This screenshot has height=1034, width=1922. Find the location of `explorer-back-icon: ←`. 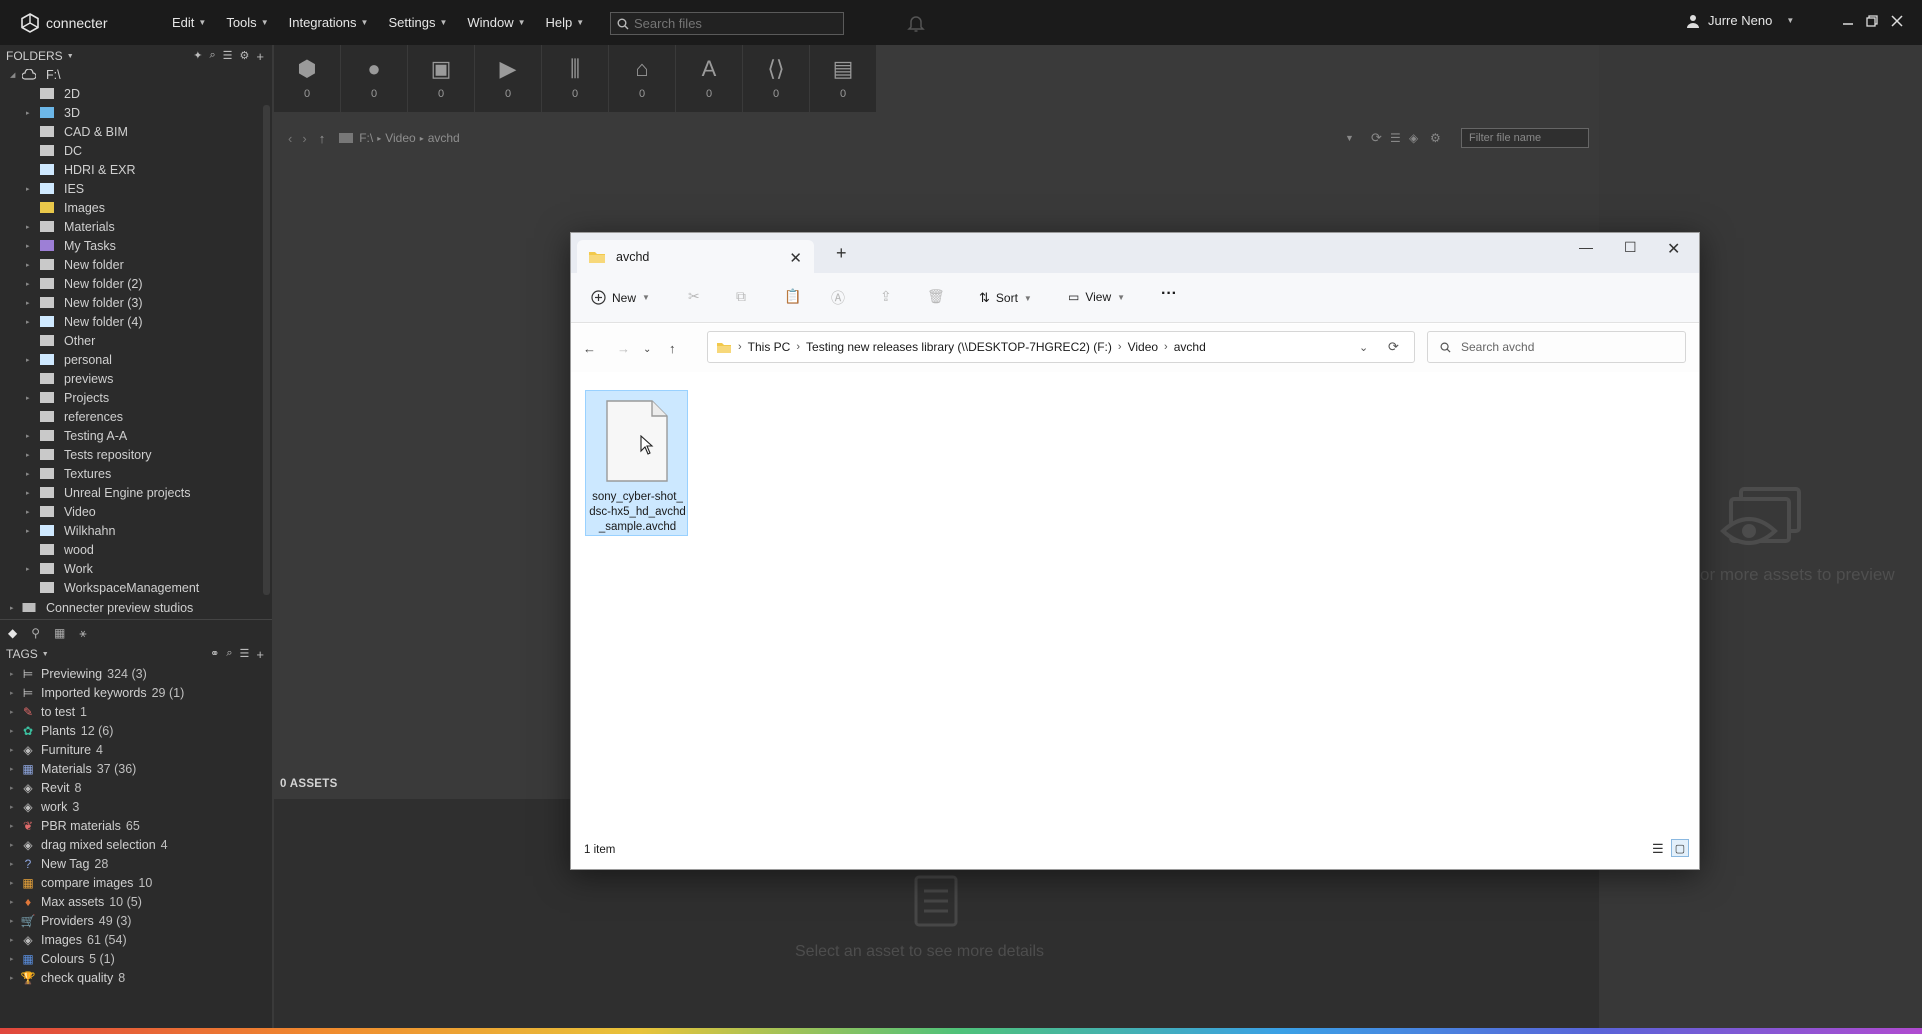

explorer-back-icon: ← is located at coordinates (589, 348).